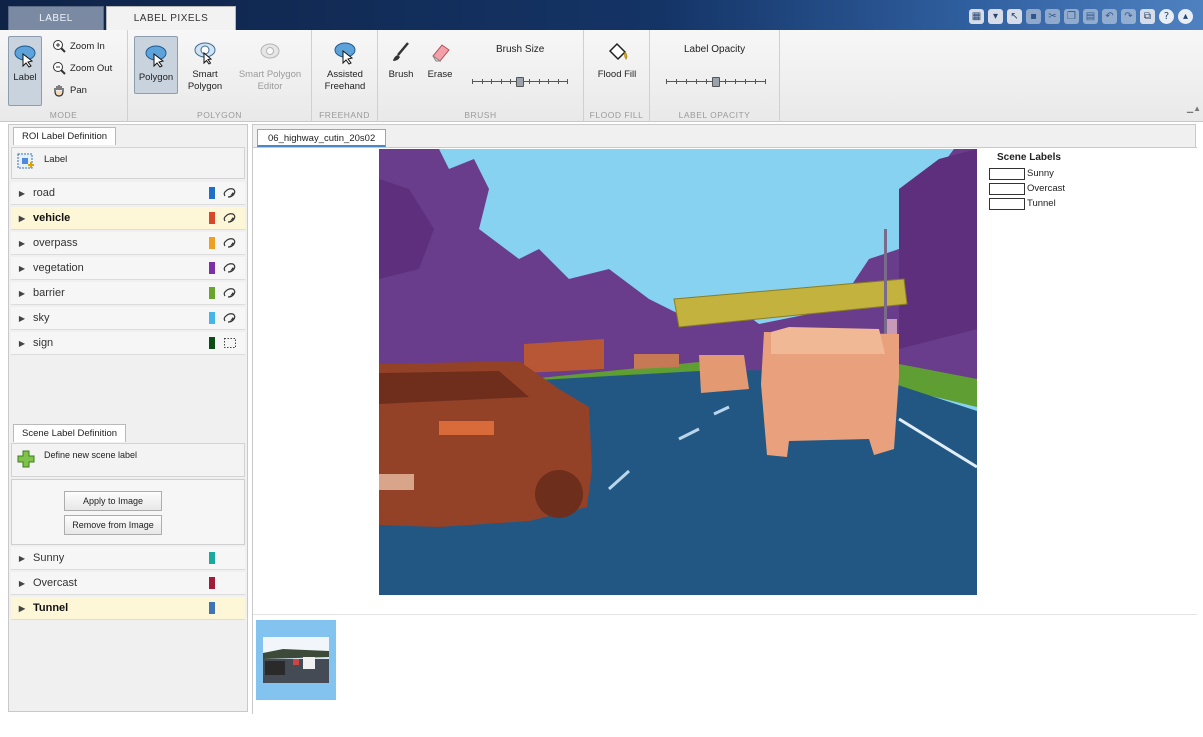 This screenshot has height=737, width=1203. Describe the element at coordinates (1194, 109) in the screenshot. I see `collapse-ribbon-icon: ▁▲` at that location.